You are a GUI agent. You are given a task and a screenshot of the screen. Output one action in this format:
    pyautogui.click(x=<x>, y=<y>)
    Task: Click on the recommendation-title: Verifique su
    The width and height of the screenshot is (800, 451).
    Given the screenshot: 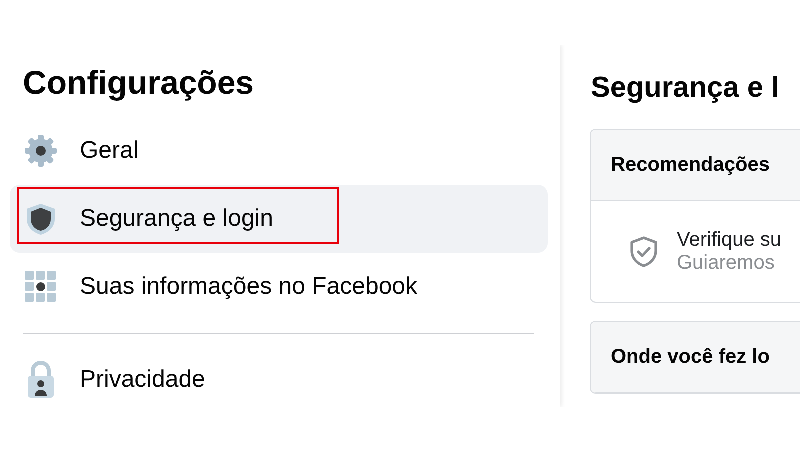 What is the action you would take?
    pyautogui.click(x=729, y=240)
    